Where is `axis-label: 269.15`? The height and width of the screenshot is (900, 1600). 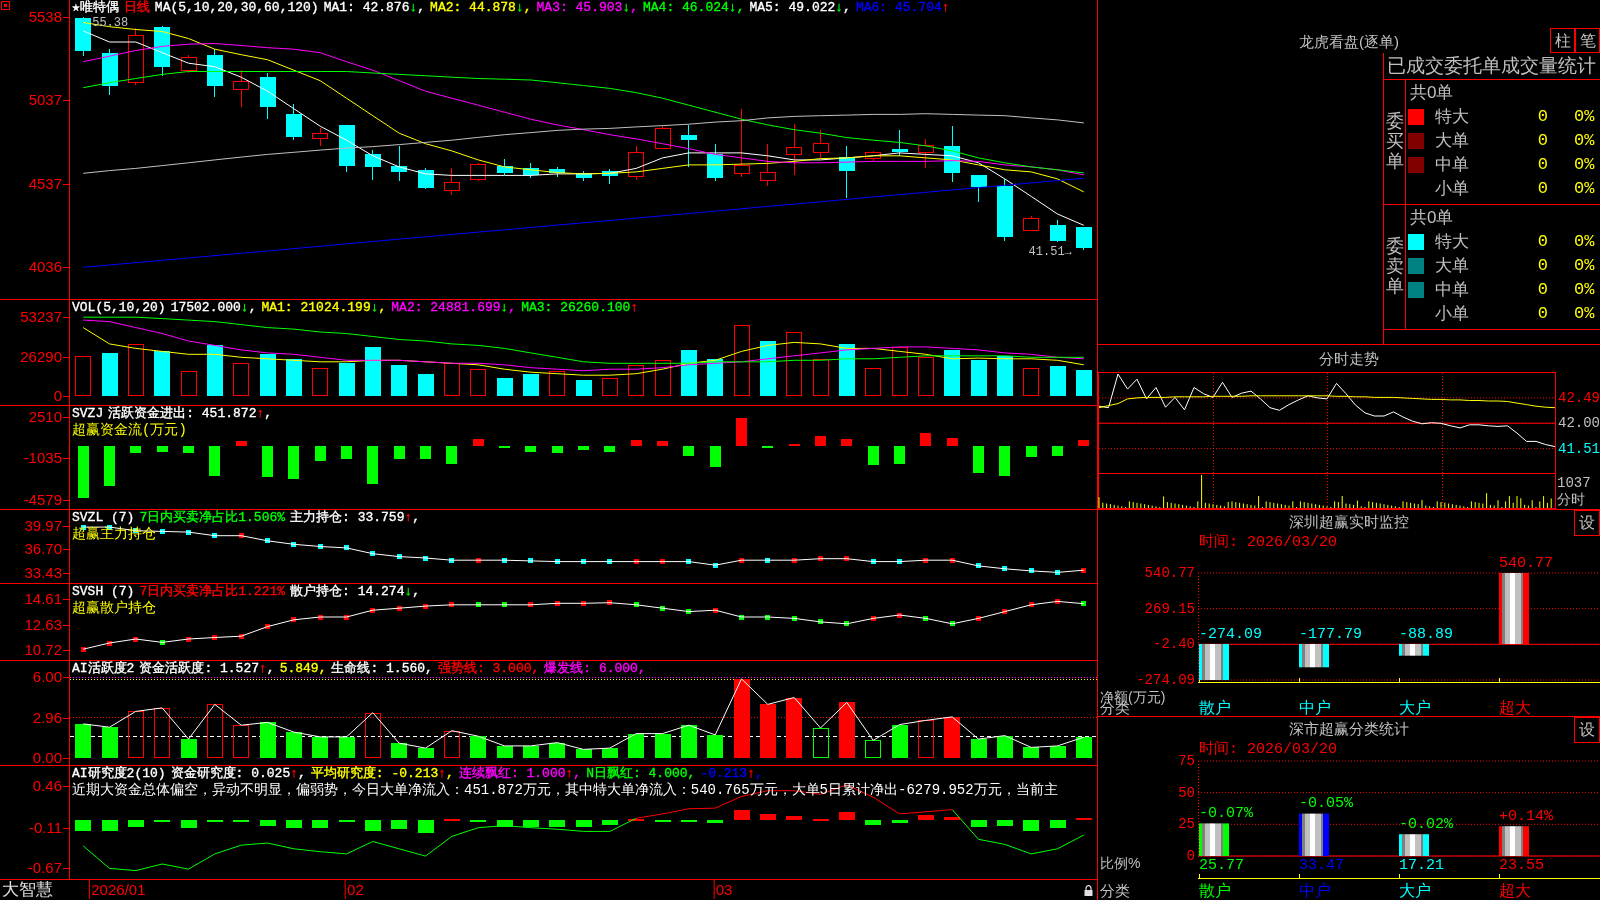 axis-label: 269.15 is located at coordinates (1169, 608).